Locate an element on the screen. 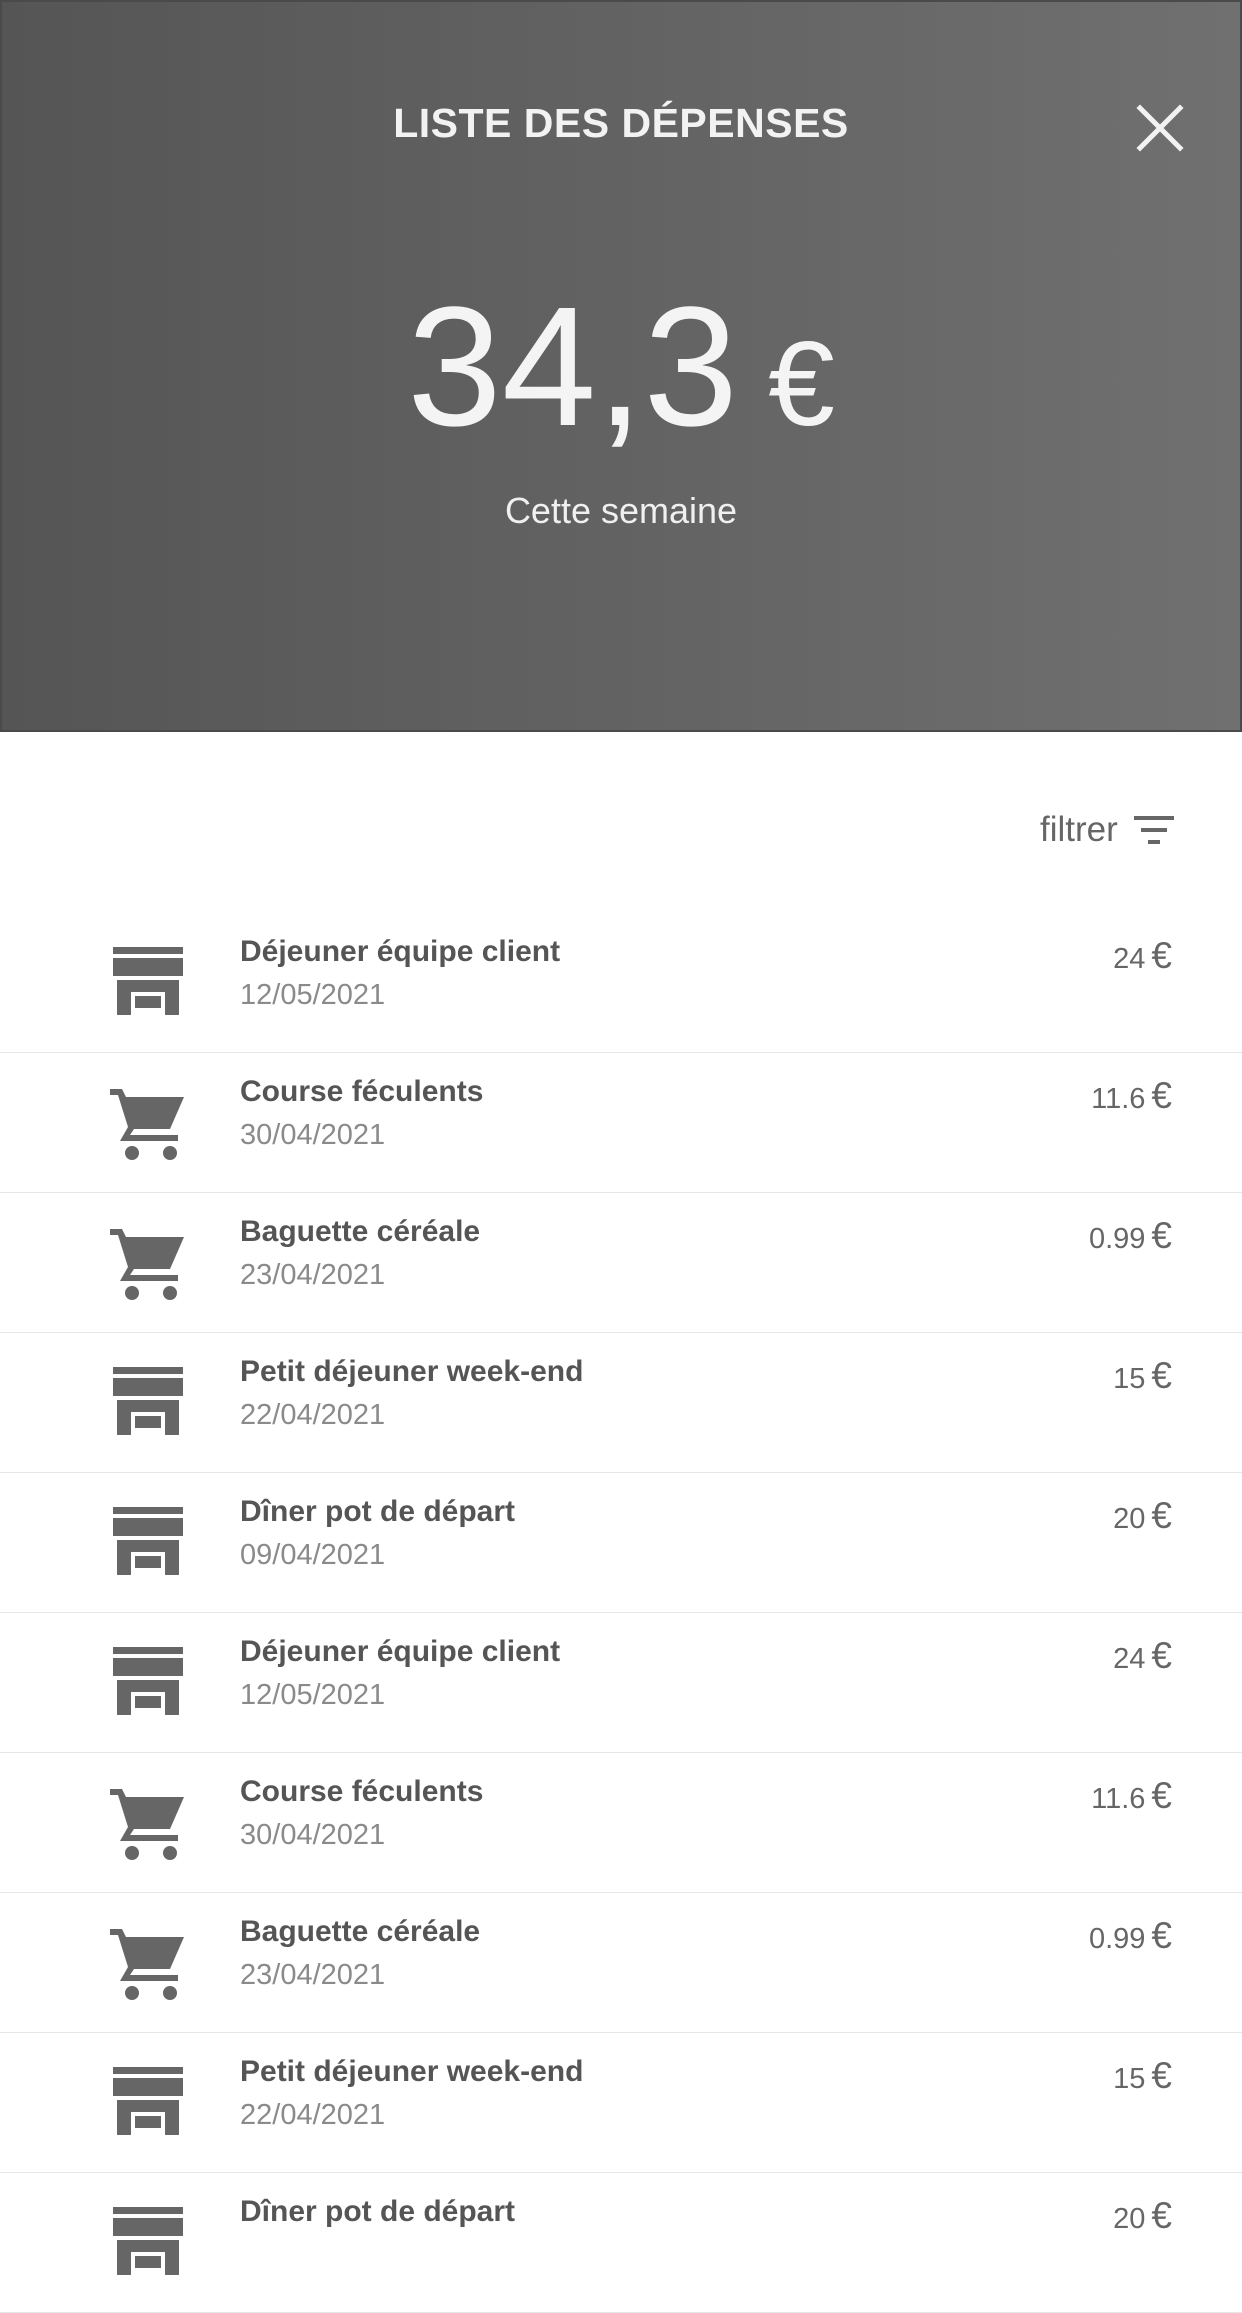  period-label: Cette semaine is located at coordinates (621, 510).